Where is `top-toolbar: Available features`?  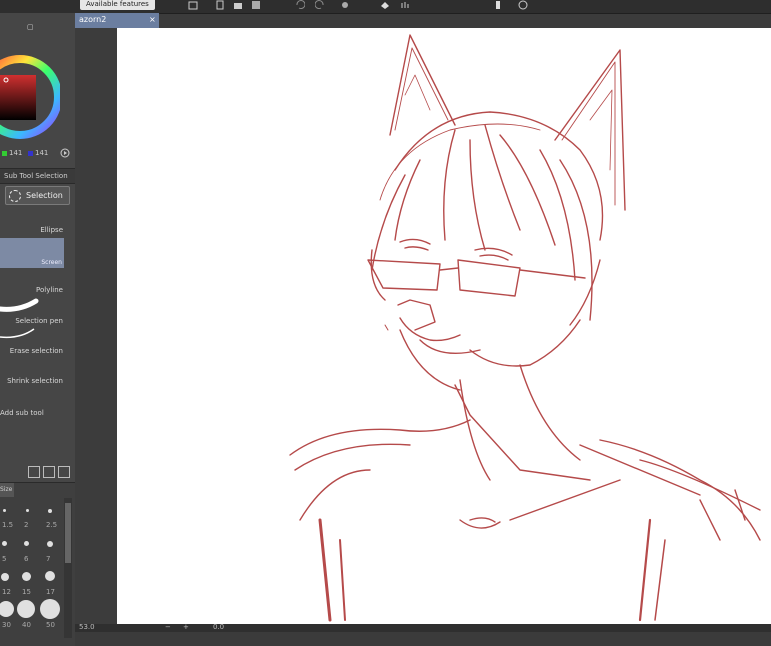 top-toolbar: Available features is located at coordinates (385, 7).